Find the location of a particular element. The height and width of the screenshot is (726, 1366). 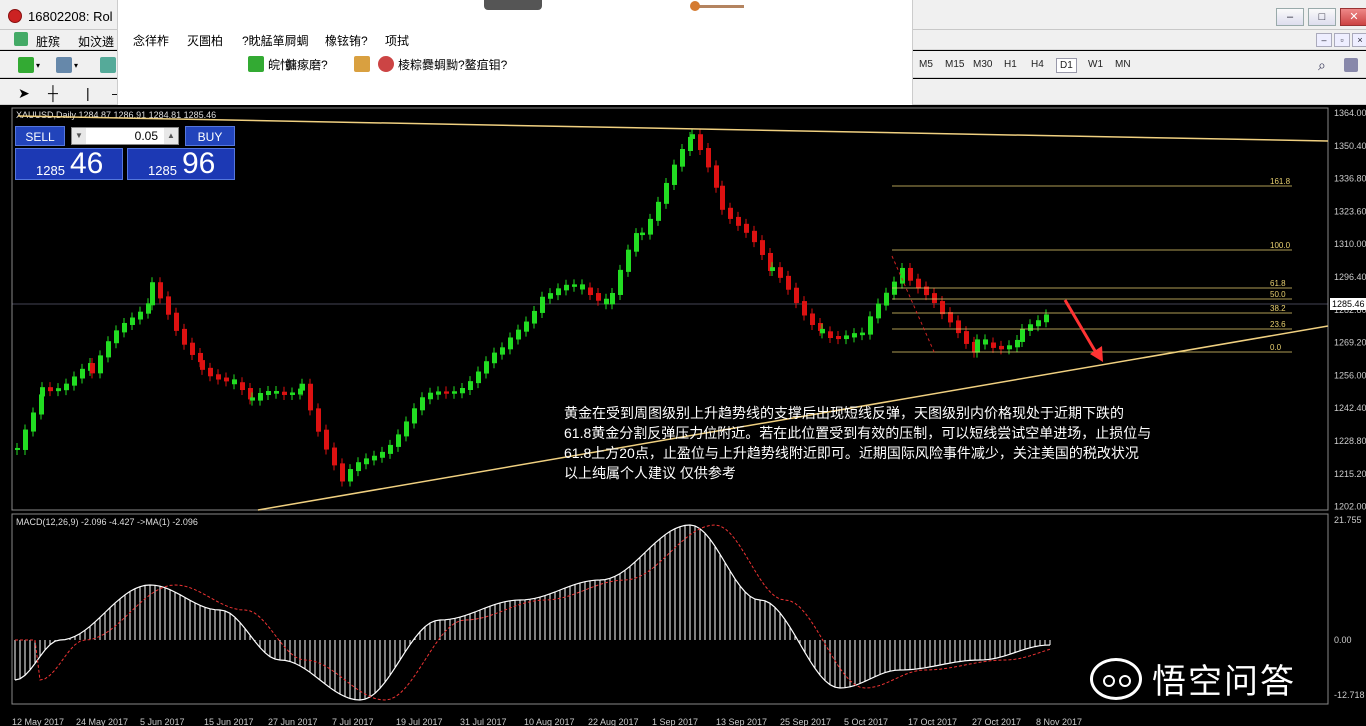

window-title: 16802208: Rol is located at coordinates (70, 16).